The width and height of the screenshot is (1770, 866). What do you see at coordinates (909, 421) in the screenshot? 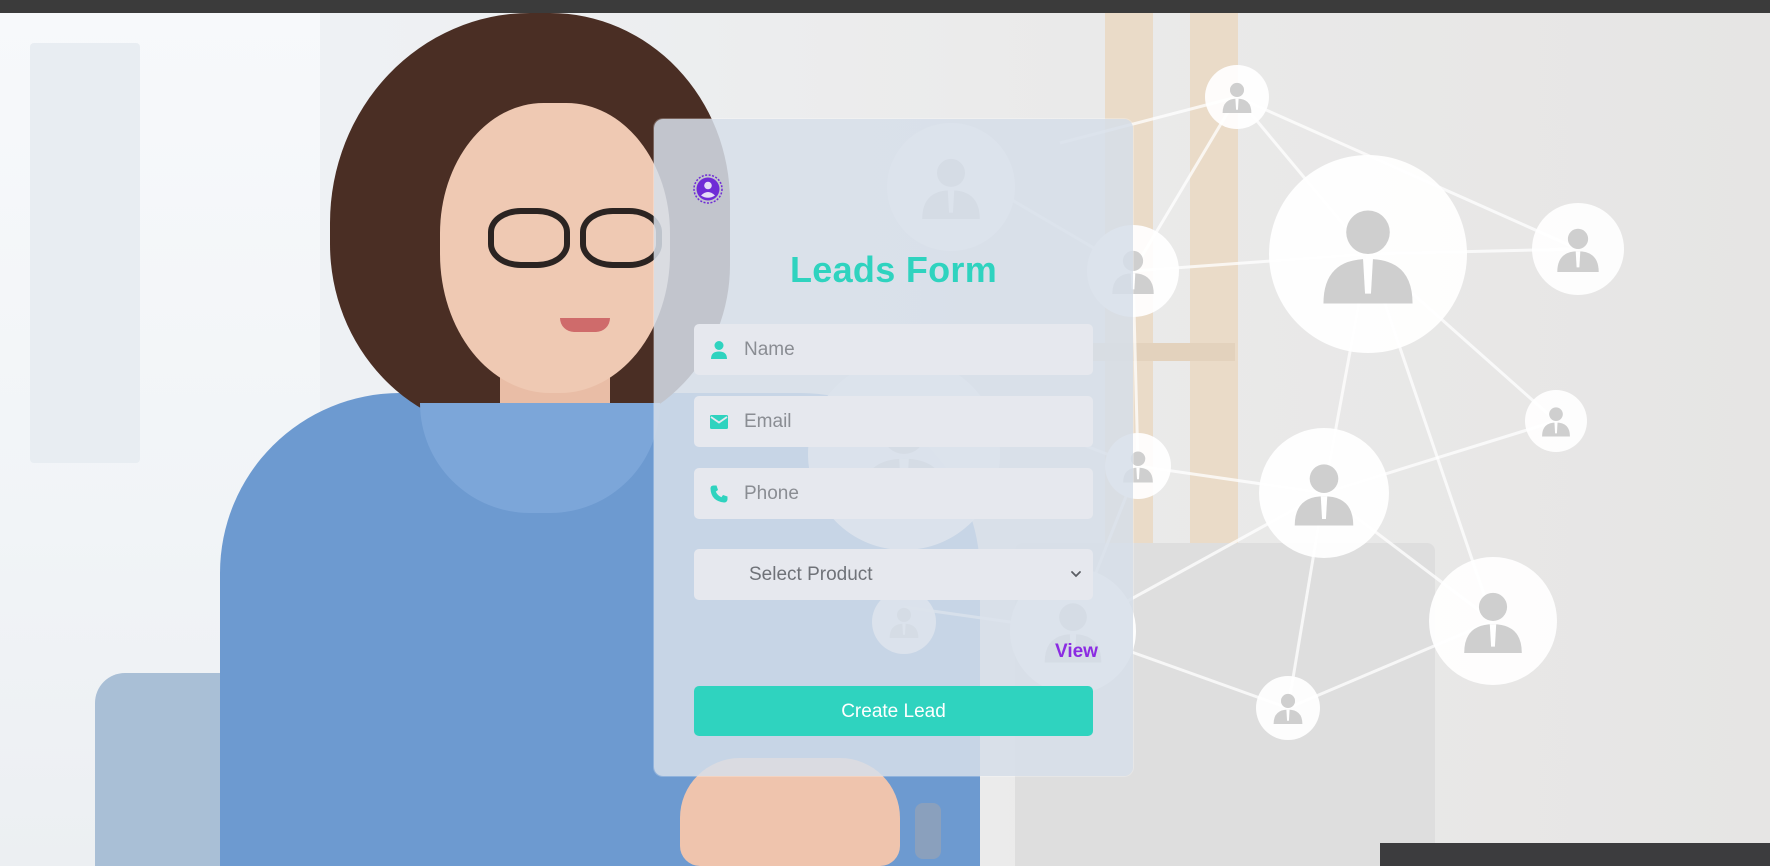
I see `email-input` at bounding box center [909, 421].